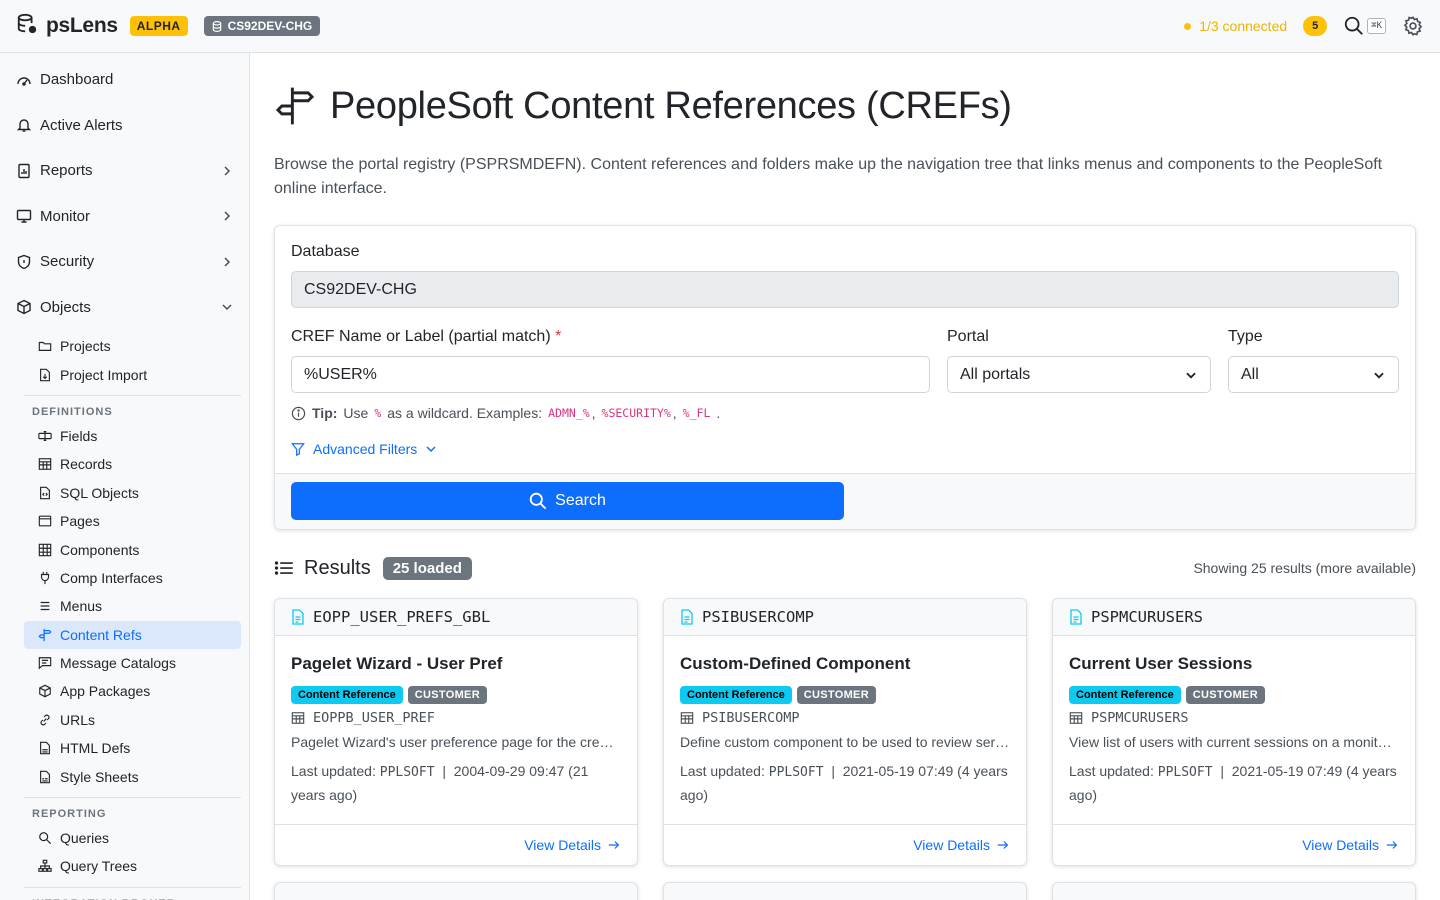 This screenshot has width=1440, height=900. Describe the element at coordinates (1340, 845) in the screenshot. I see `view-details-label: View Details` at that location.